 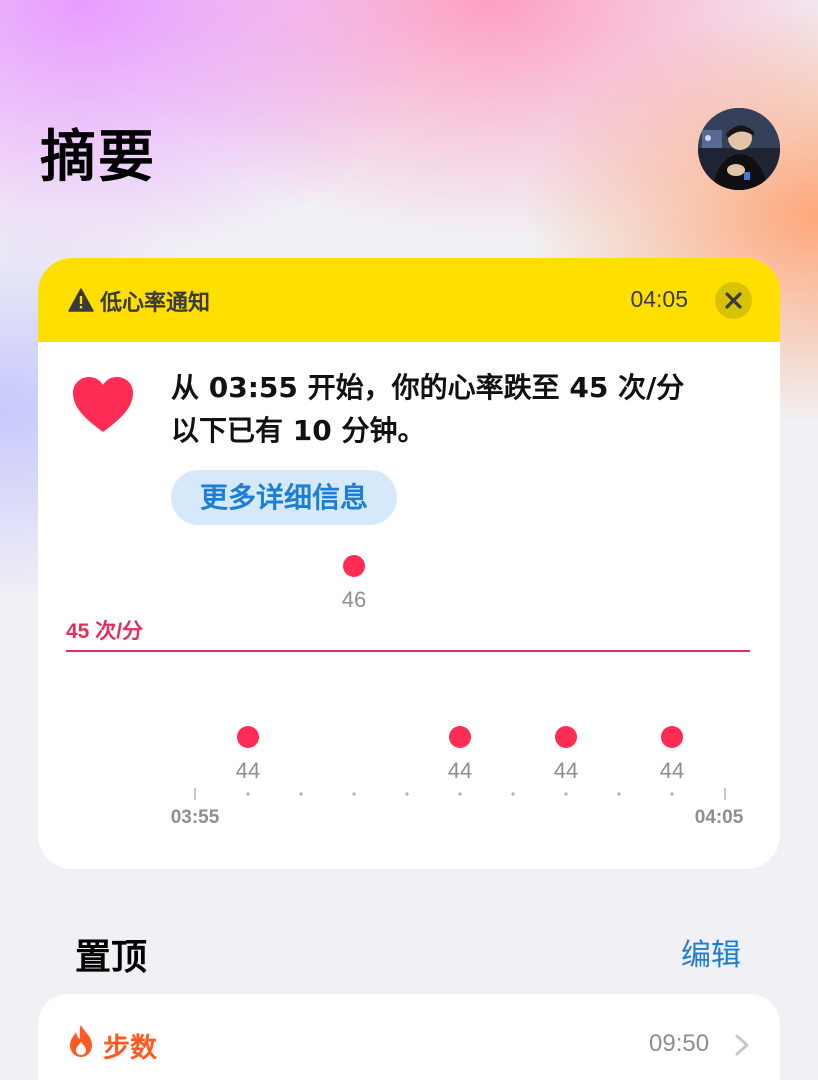 I want to click on chevron-right-icon, so click(x=742, y=1045).